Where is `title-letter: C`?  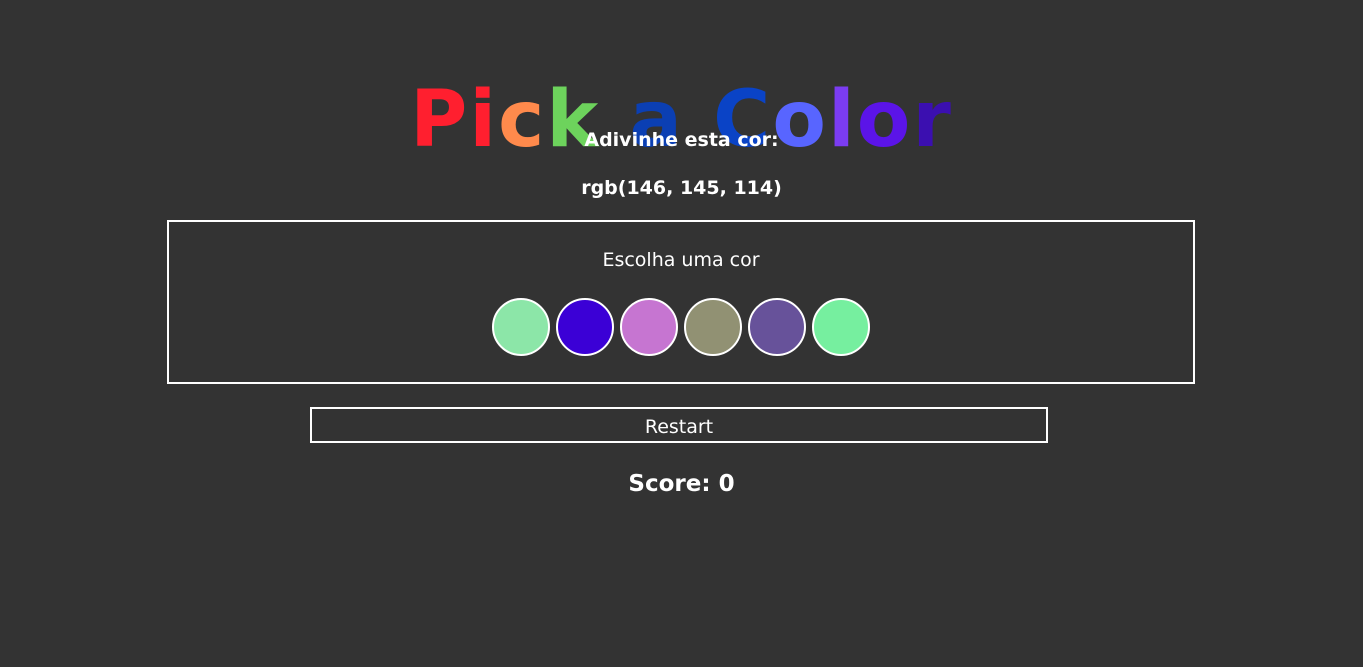
title-letter: C is located at coordinates (743, 120).